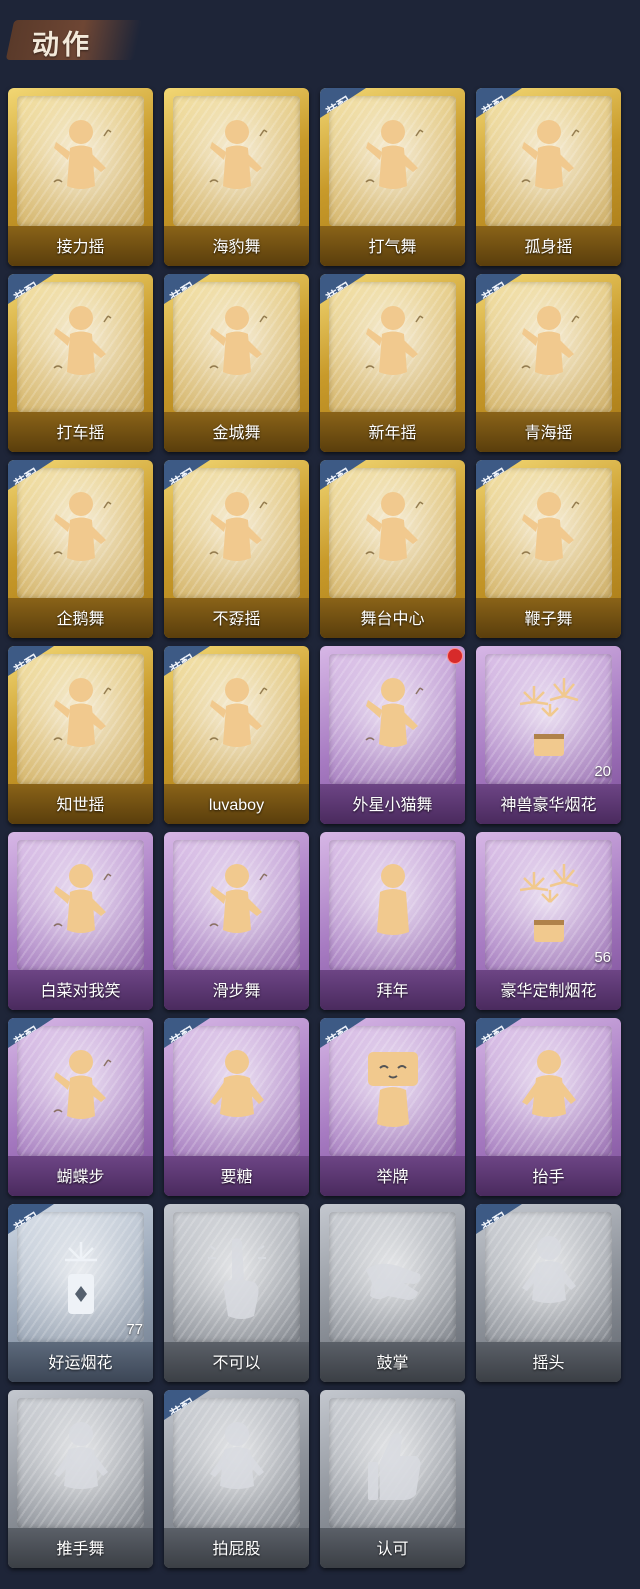 The height and width of the screenshot is (1589, 640). Describe the element at coordinates (236, 991) in the screenshot. I see `action-name: 滑步舞` at that location.